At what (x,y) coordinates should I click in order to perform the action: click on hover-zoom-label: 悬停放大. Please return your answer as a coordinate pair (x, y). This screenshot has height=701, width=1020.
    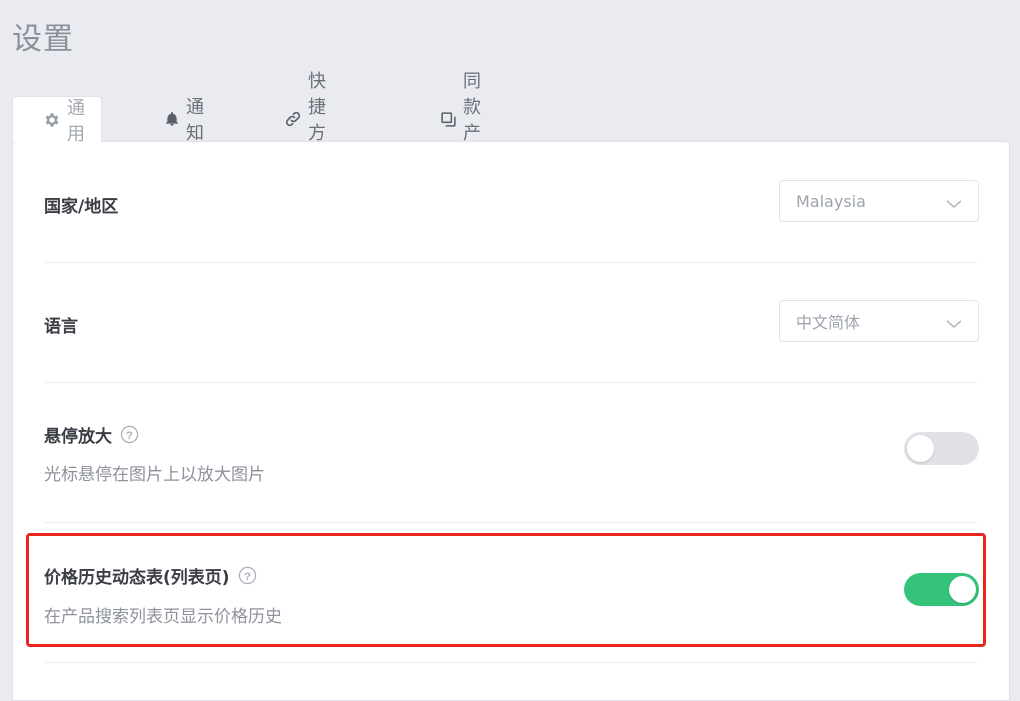
    Looking at the image, I should click on (78, 437).